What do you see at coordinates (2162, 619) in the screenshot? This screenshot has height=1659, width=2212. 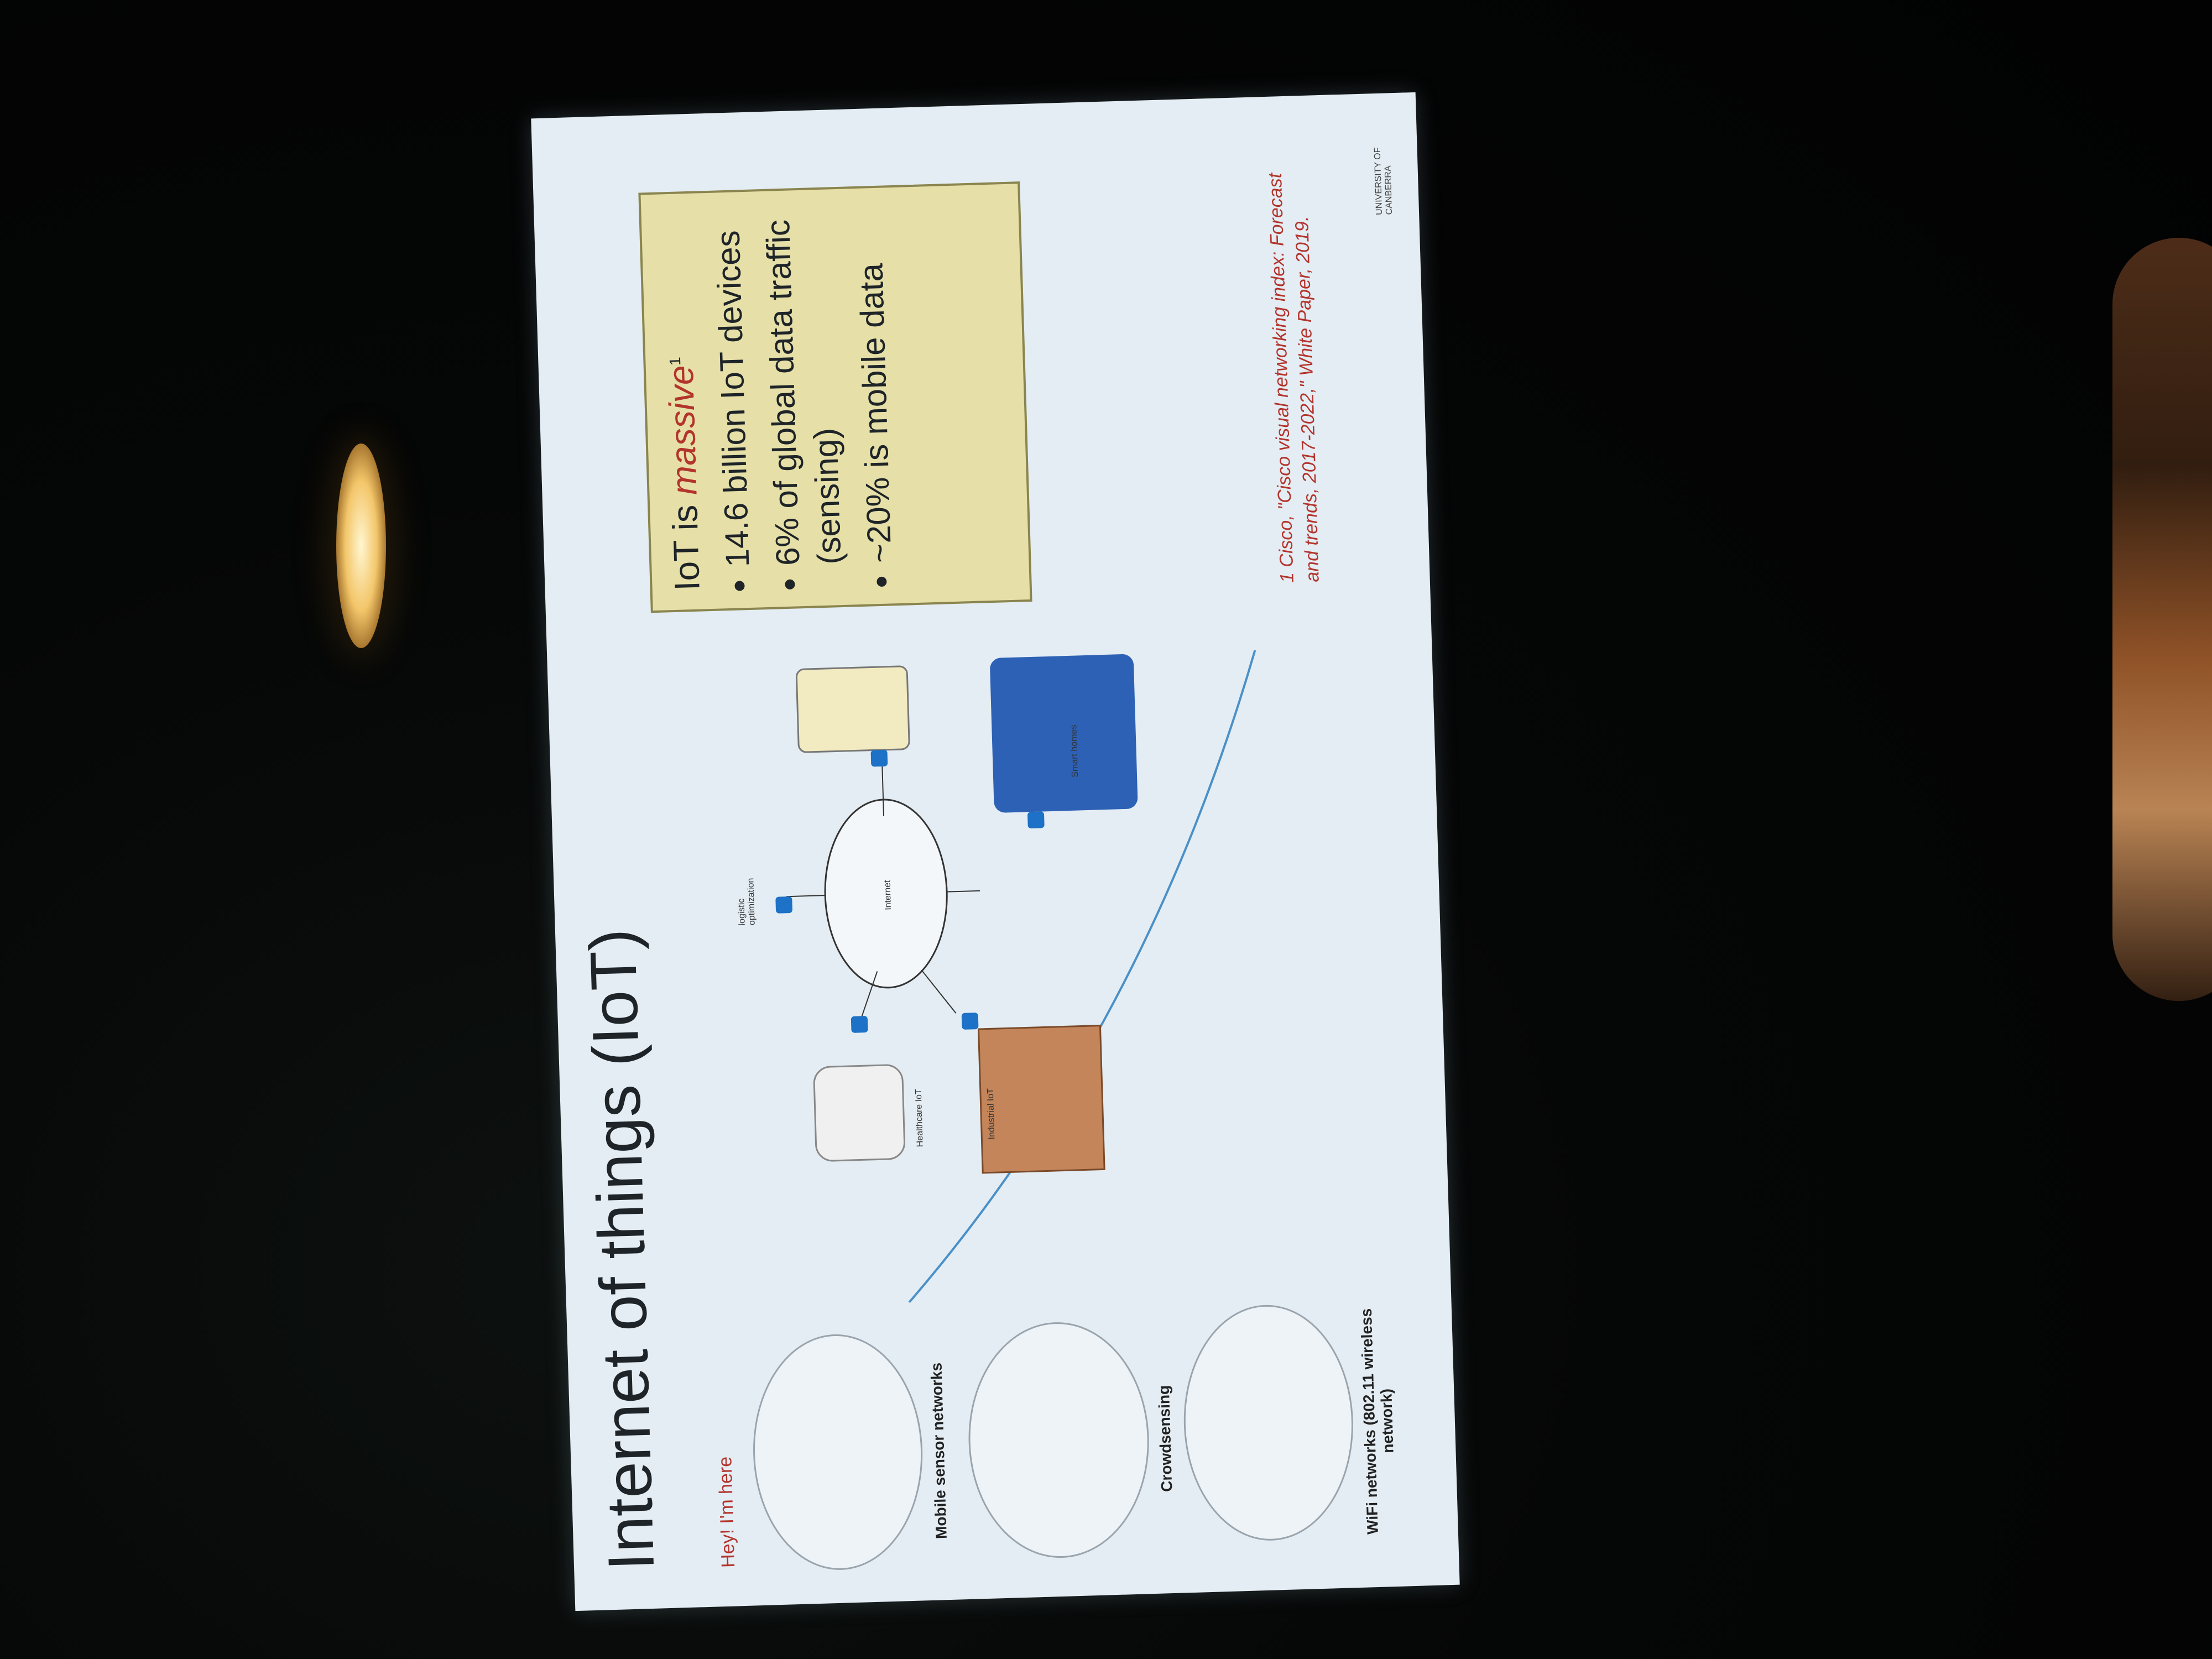 I see `person-silhouette` at bounding box center [2162, 619].